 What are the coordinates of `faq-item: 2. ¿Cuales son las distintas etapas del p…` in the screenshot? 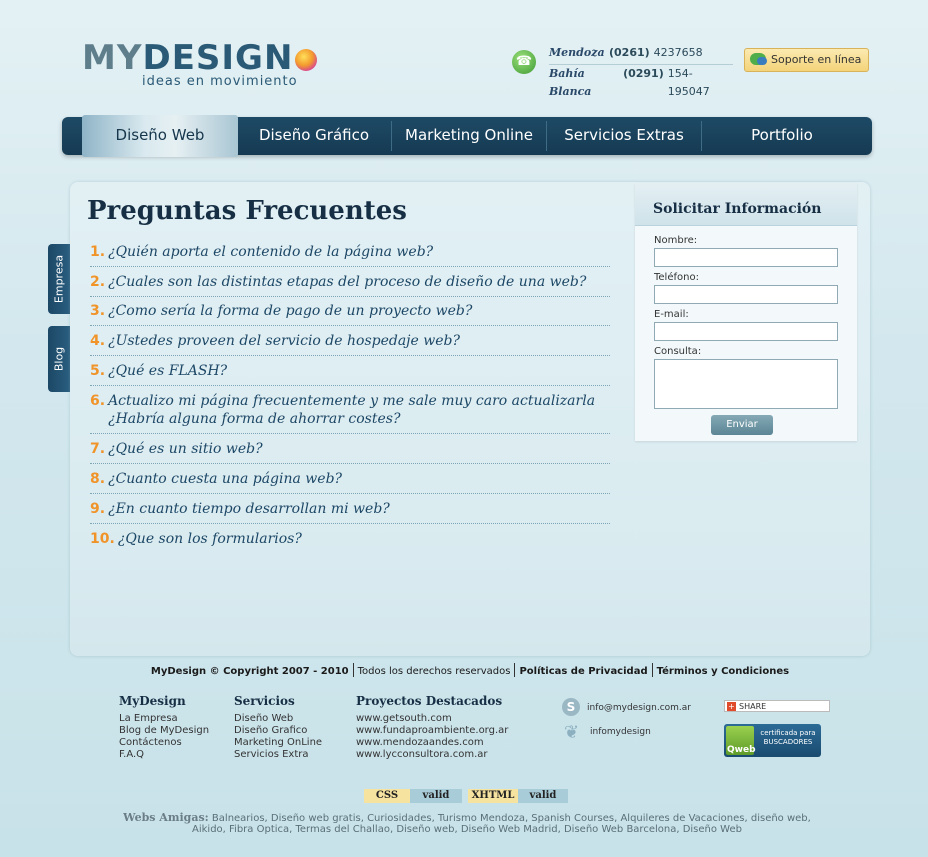 It's located at (350, 282).